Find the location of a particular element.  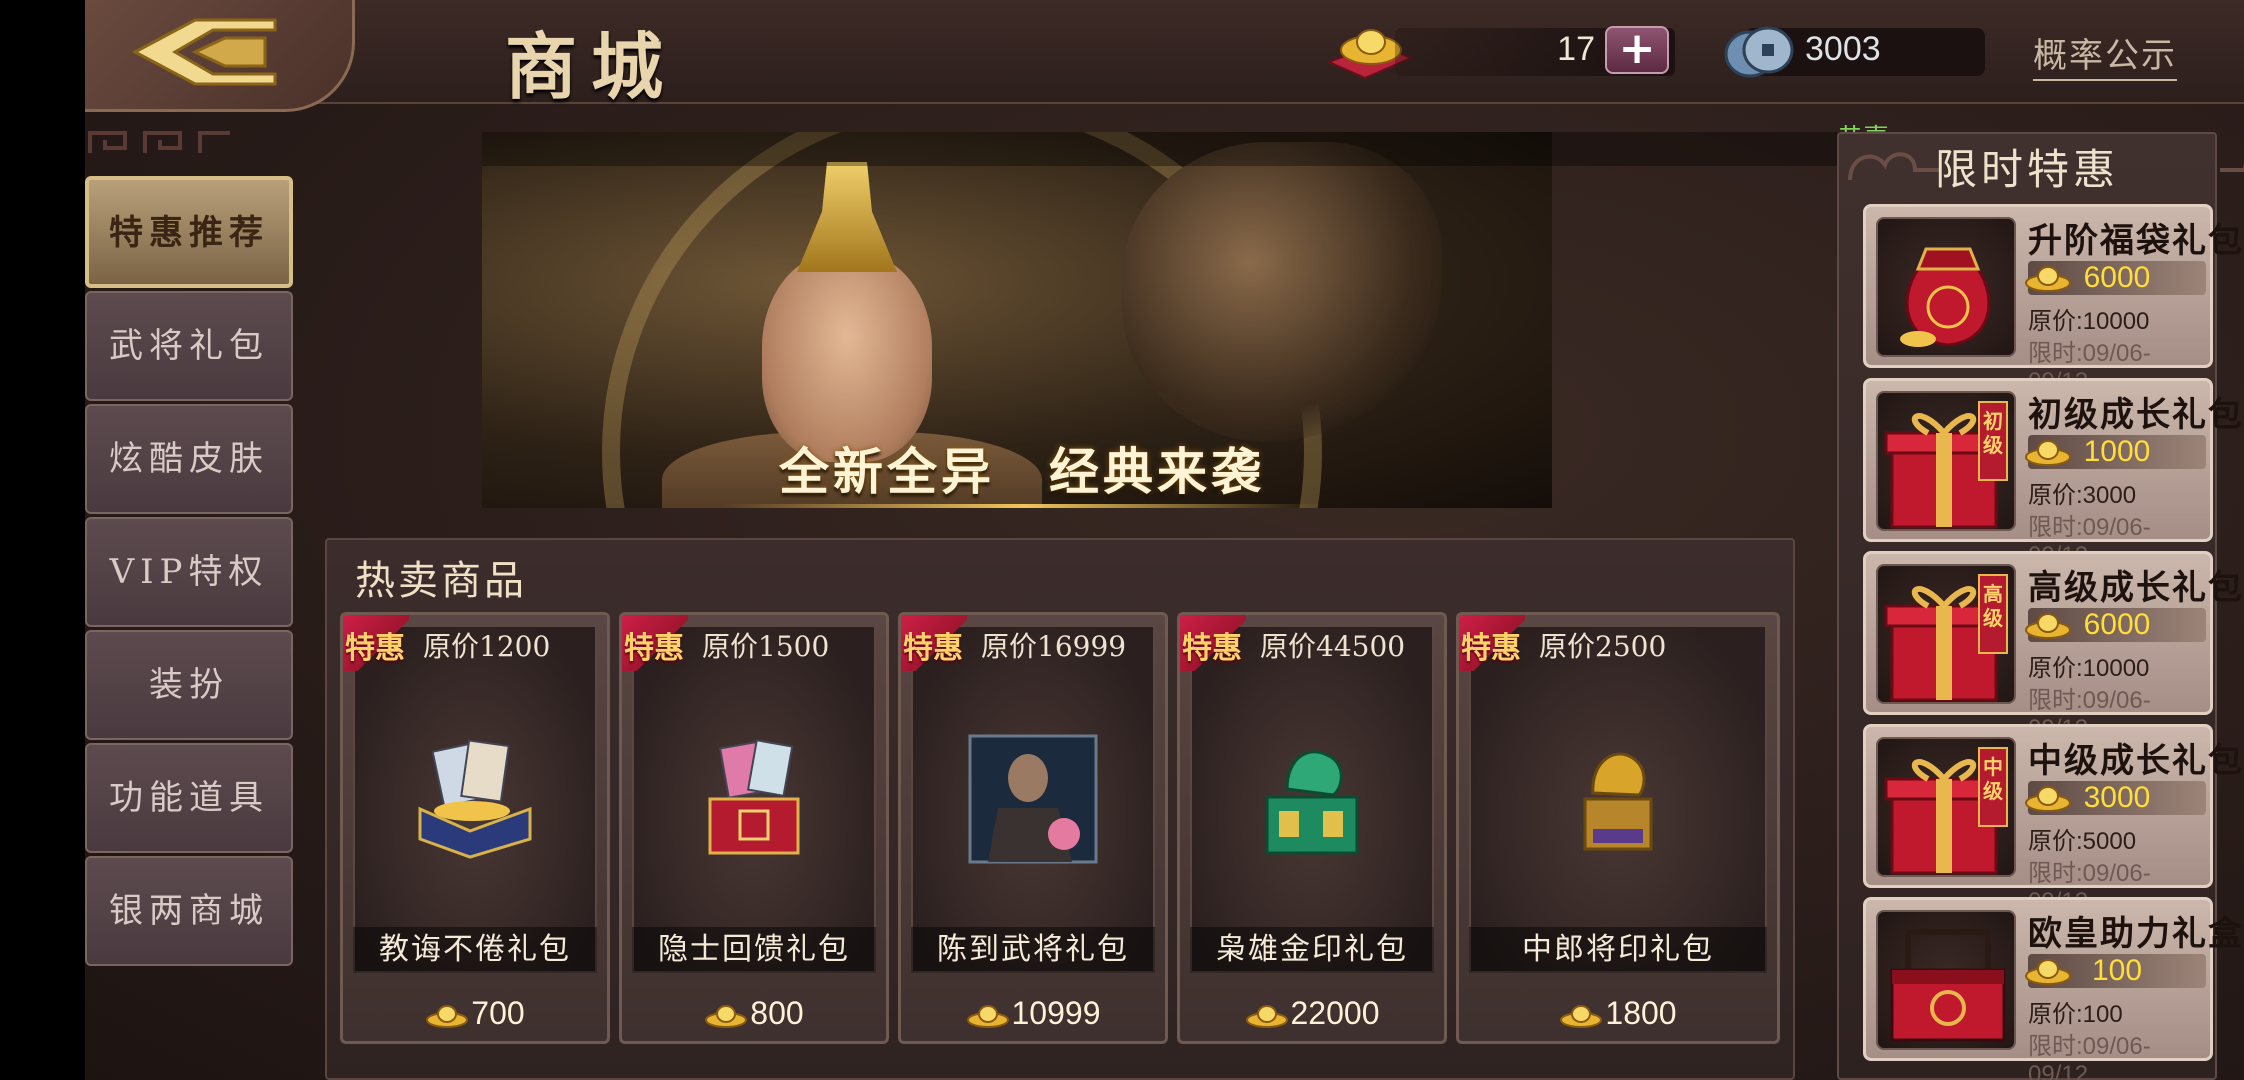

limited-offers-title: 限时特惠 is located at coordinates (2026, 169).